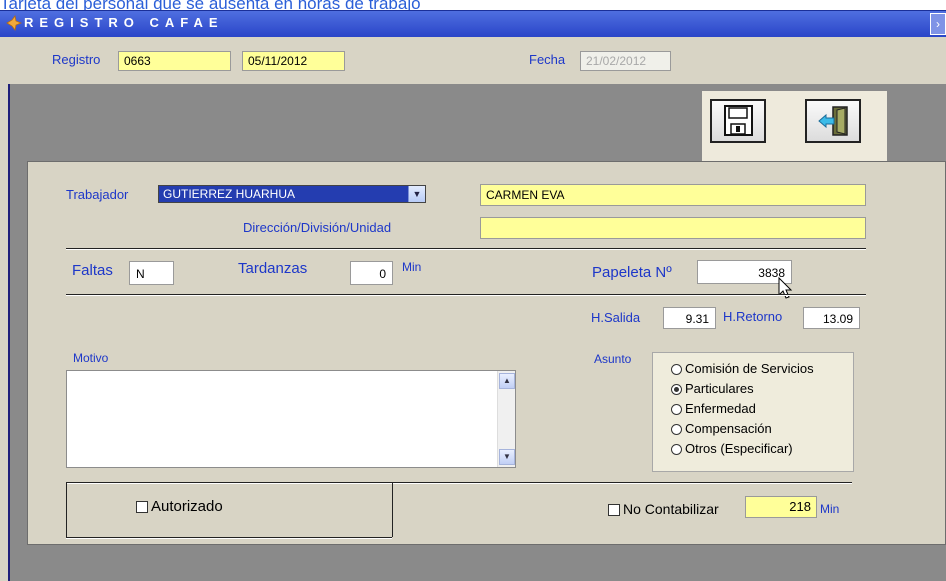 The width and height of the screenshot is (946, 581). What do you see at coordinates (781, 507) in the screenshot?
I see `minutes-field: 218` at bounding box center [781, 507].